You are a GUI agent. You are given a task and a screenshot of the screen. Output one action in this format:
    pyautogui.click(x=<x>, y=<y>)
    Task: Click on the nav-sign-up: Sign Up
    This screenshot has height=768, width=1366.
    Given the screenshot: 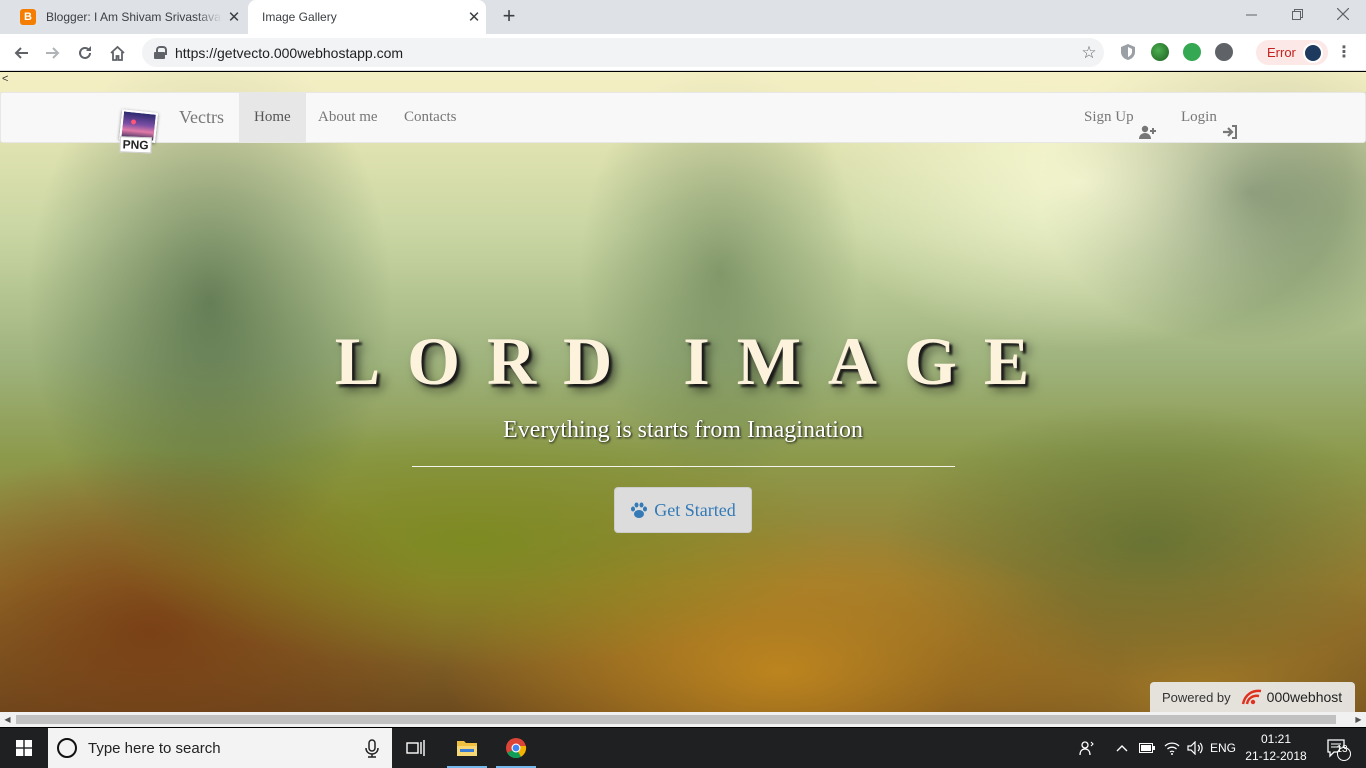 What is the action you would take?
    pyautogui.click(x=1120, y=117)
    